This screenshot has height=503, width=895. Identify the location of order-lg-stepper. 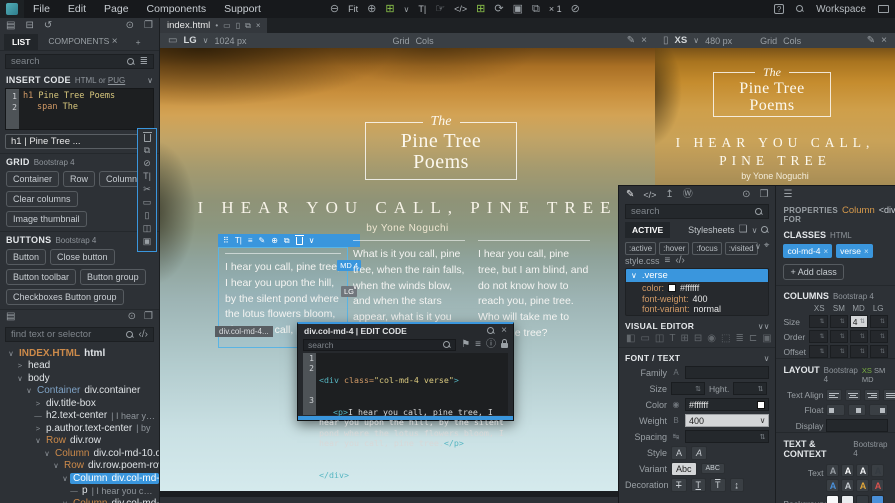
(878, 336).